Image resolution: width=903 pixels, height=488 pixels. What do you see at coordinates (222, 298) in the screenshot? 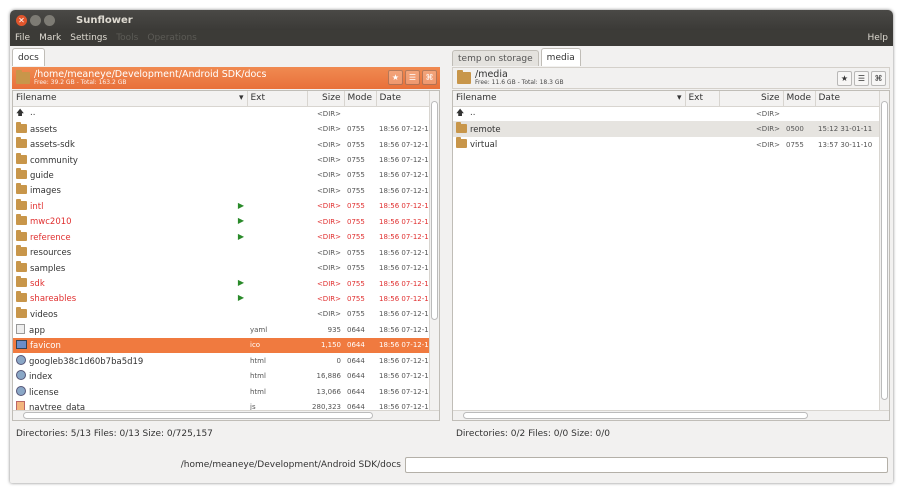
I see `file-row: shareables ▶ <DIR> 0755 18:56 07-12-10` at bounding box center [222, 298].